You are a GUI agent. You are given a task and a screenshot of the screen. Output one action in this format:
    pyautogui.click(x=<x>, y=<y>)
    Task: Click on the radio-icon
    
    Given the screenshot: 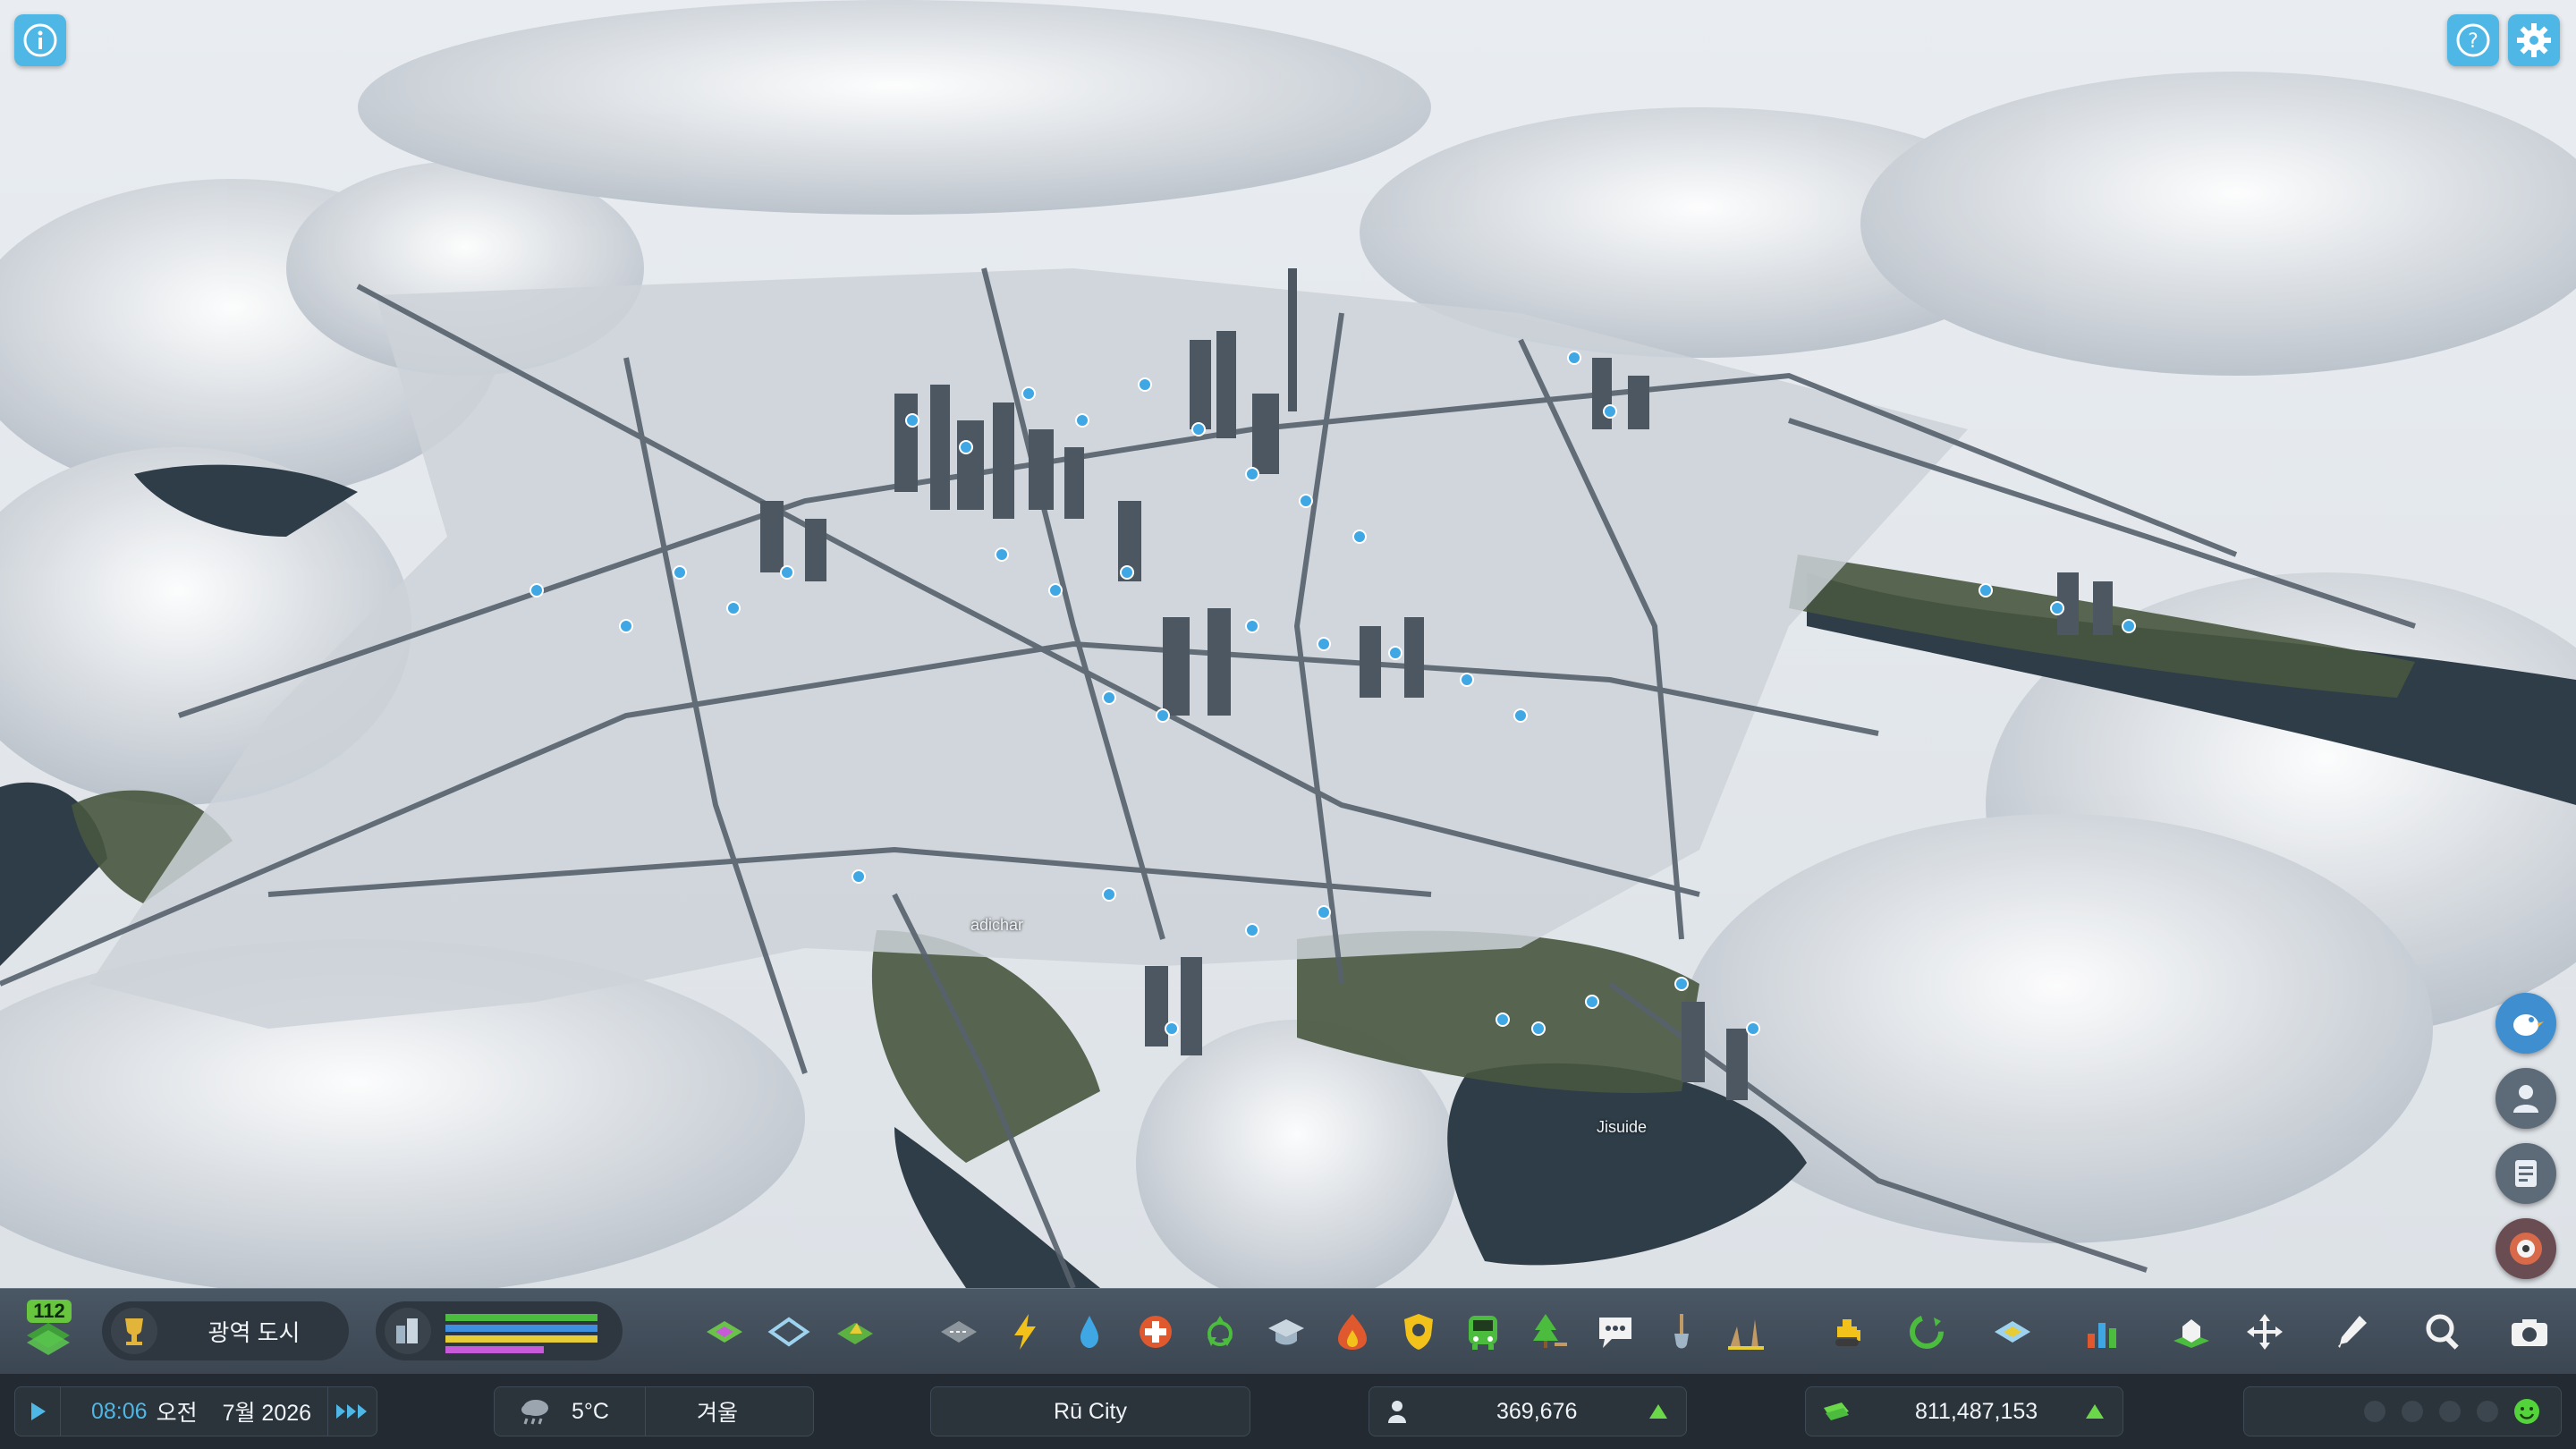 What is the action you would take?
    pyautogui.click(x=2526, y=1249)
    